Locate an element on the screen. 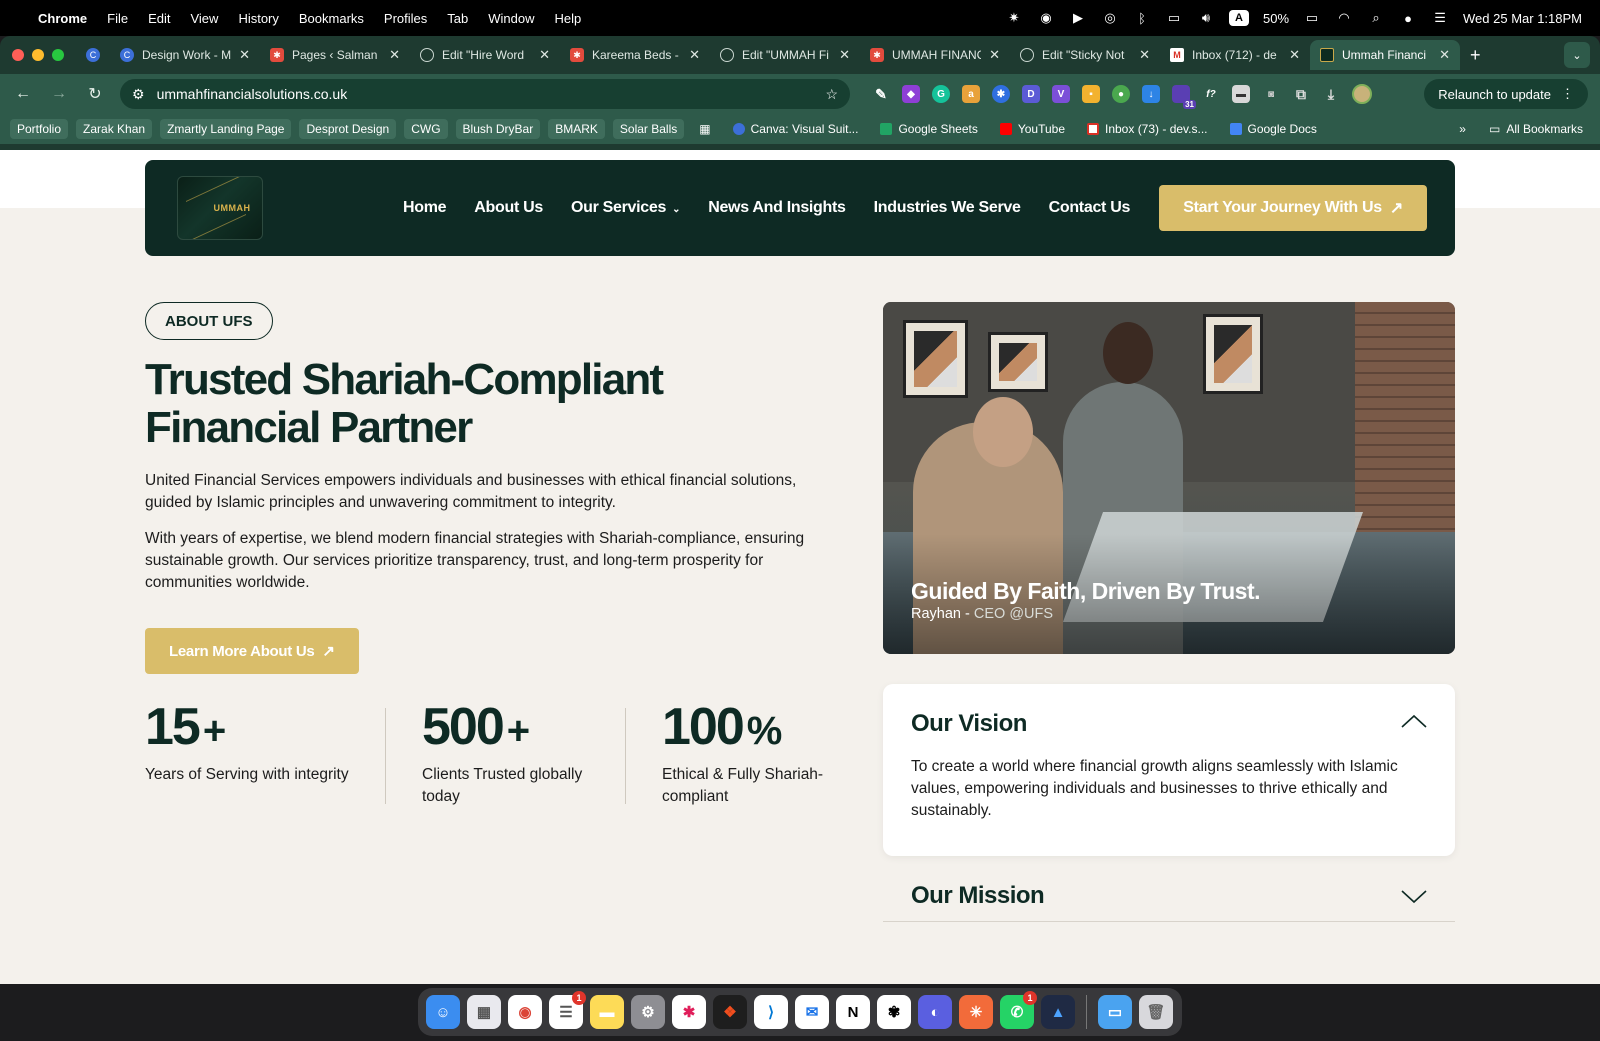 This screenshot has width=1600, height=1041. bookmark-youtube: YouTube is located at coordinates (1032, 129).